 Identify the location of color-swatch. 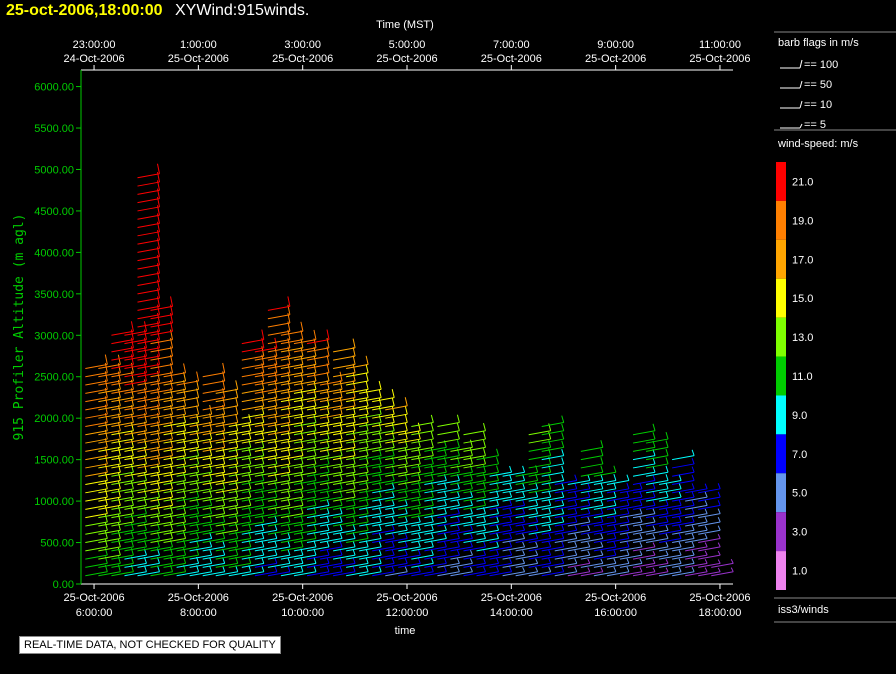
(781, 181).